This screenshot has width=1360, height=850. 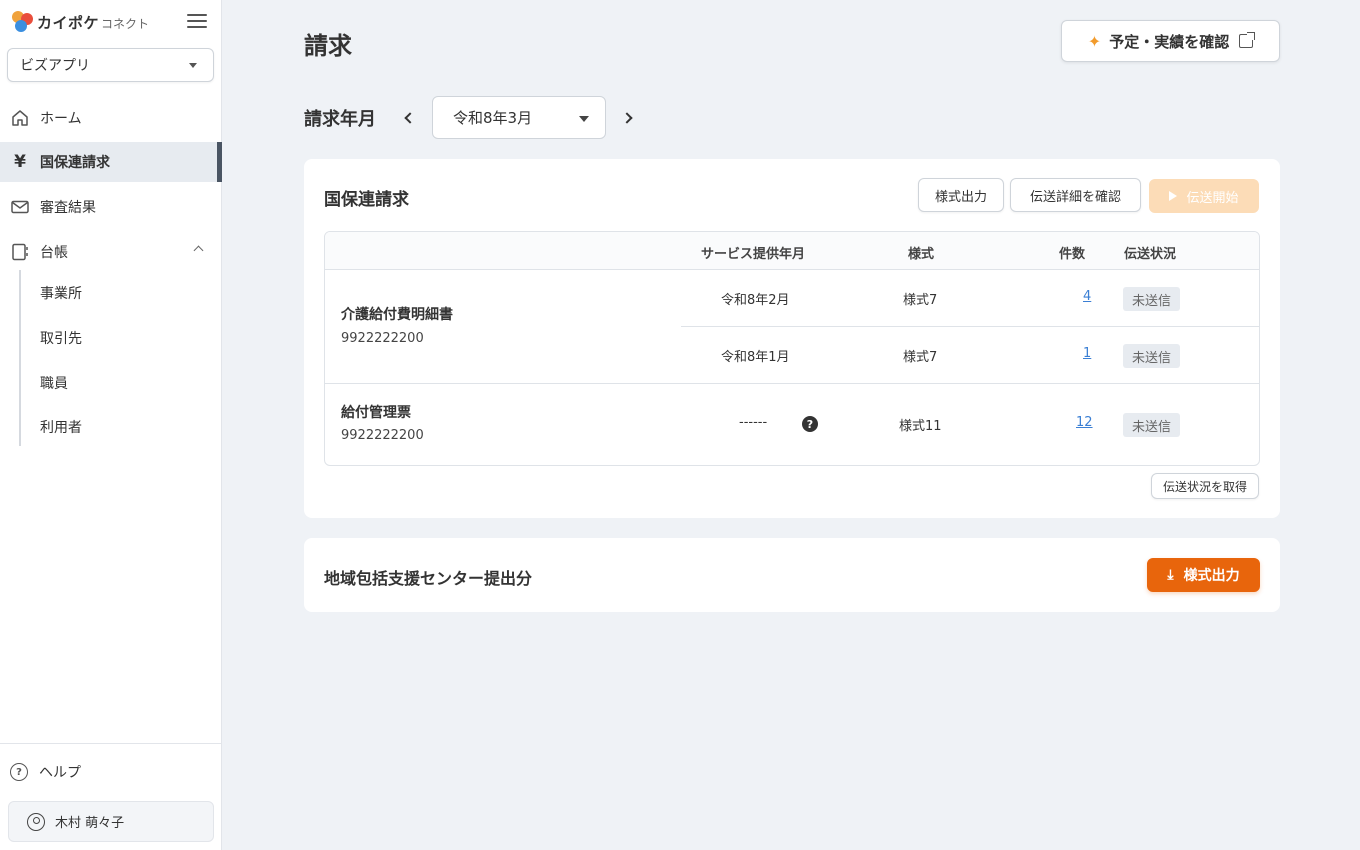 What do you see at coordinates (111, 118) in the screenshot?
I see `sidebar-item-home: ホーム` at bounding box center [111, 118].